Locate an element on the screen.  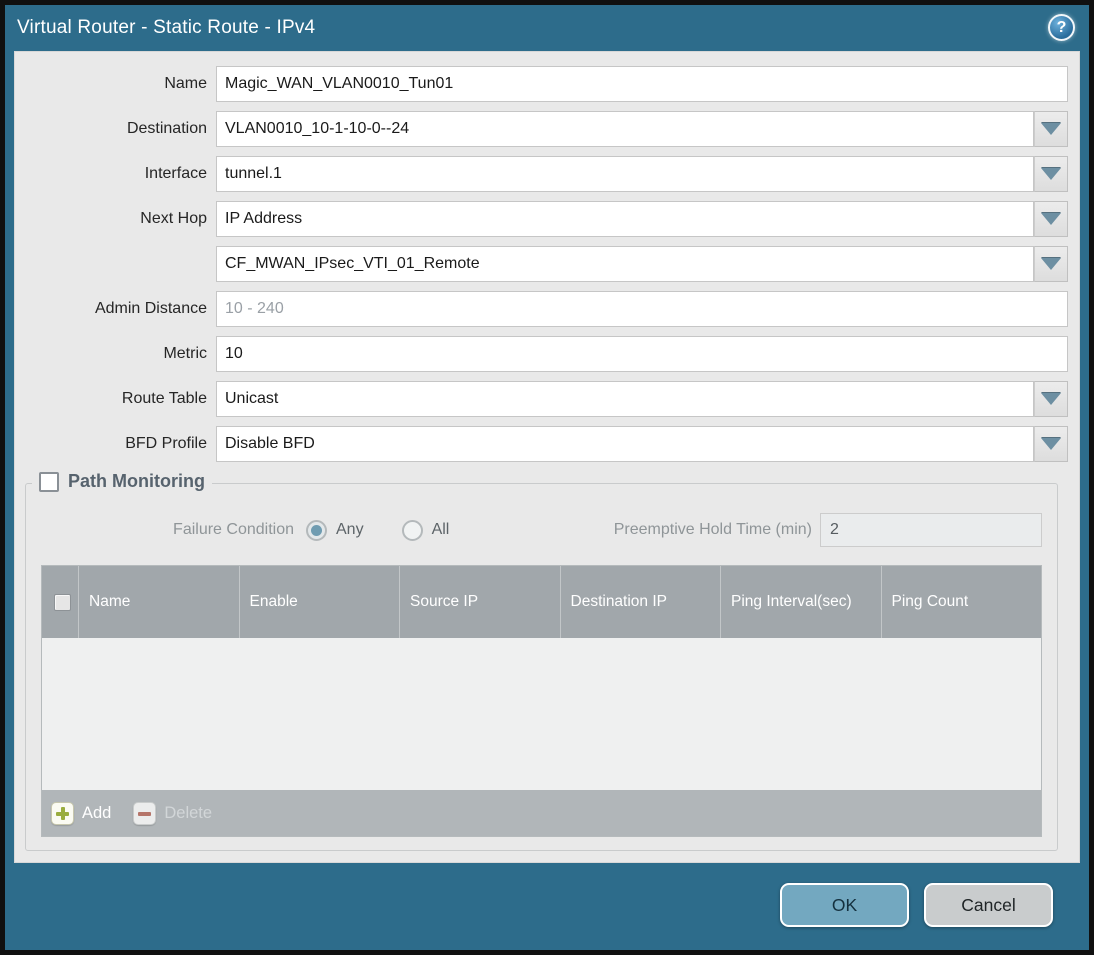
column-header-enable: Enable is located at coordinates (319, 602).